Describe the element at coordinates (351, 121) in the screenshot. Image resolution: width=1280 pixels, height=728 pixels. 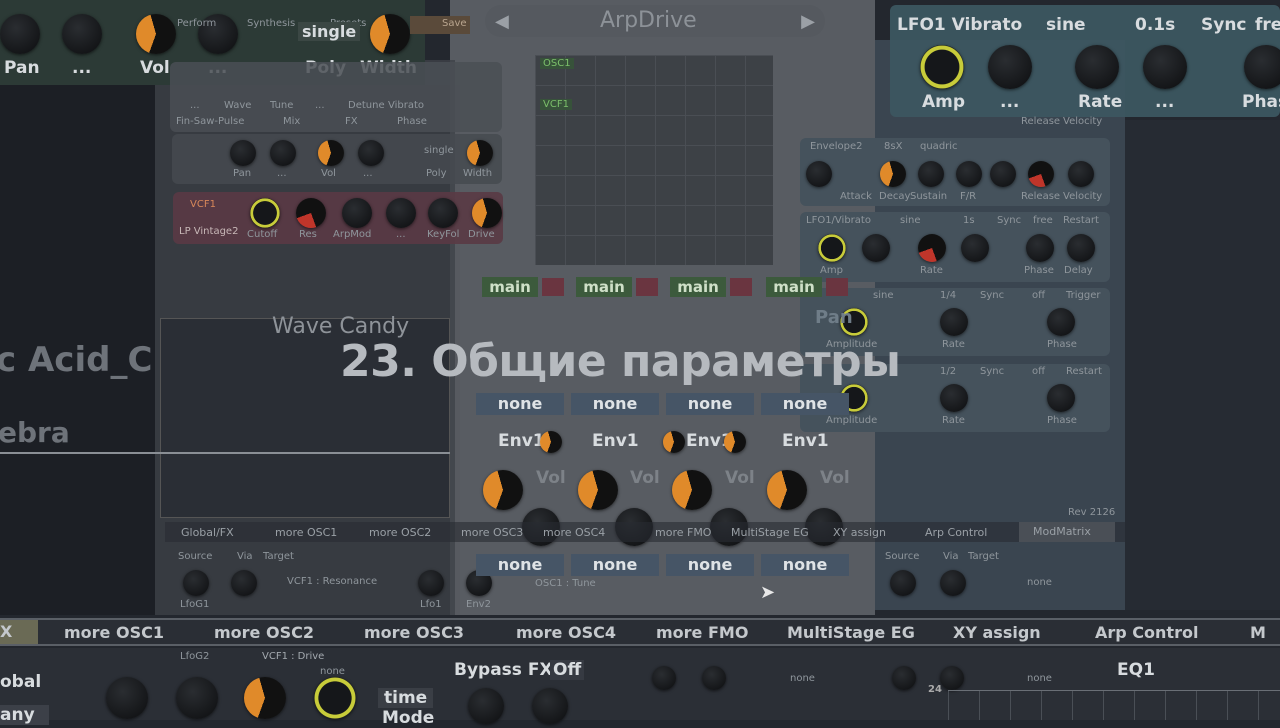
I see `tab-fx: FX` at that location.